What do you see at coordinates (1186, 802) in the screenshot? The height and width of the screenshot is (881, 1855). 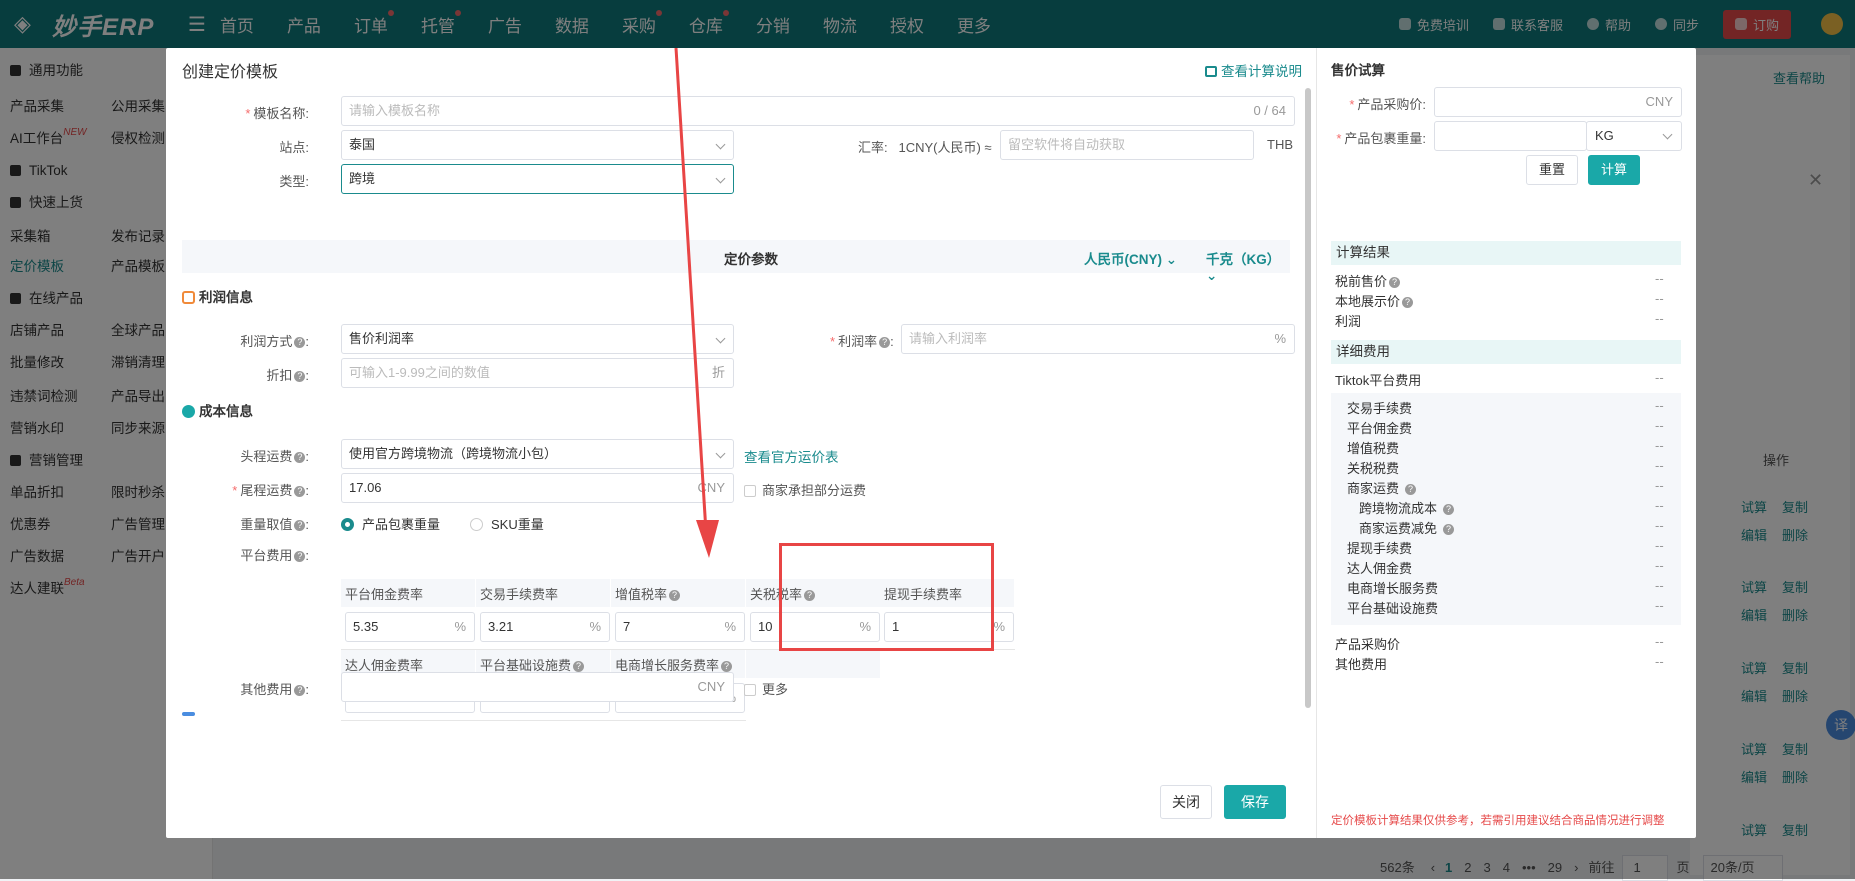 I see `close-button: 关闭` at bounding box center [1186, 802].